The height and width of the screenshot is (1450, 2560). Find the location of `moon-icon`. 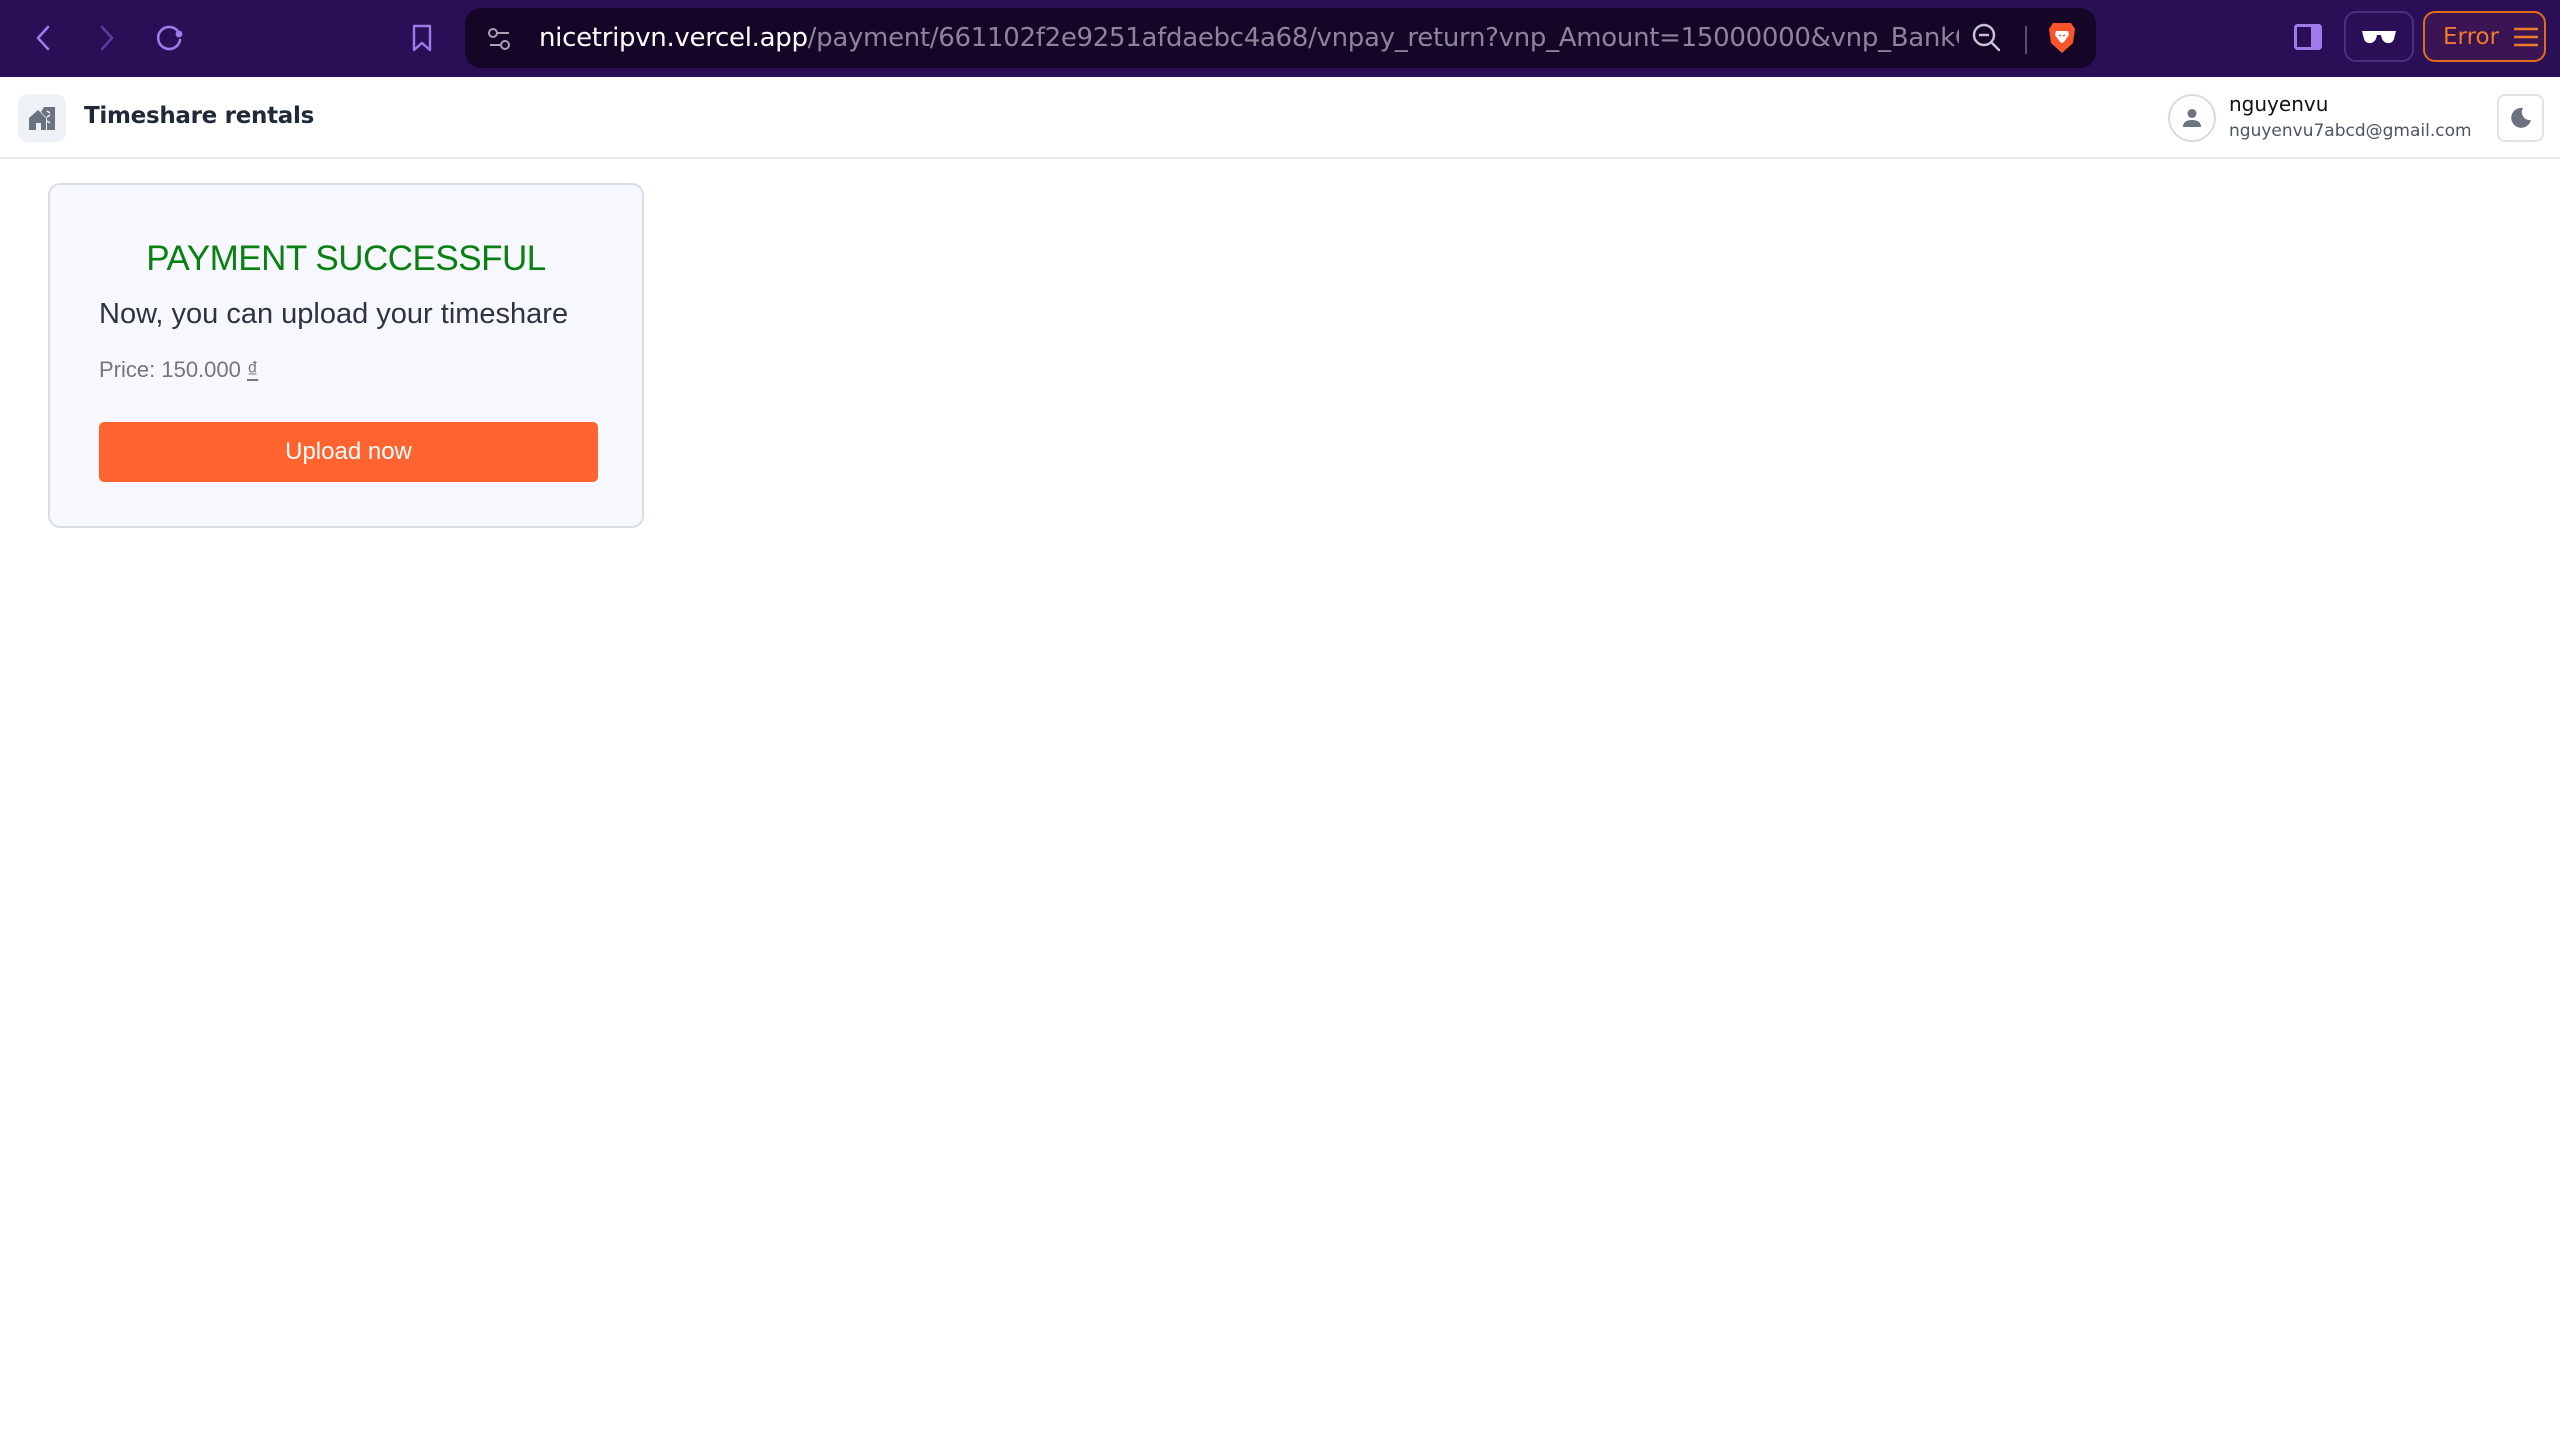

moon-icon is located at coordinates (2520, 117).